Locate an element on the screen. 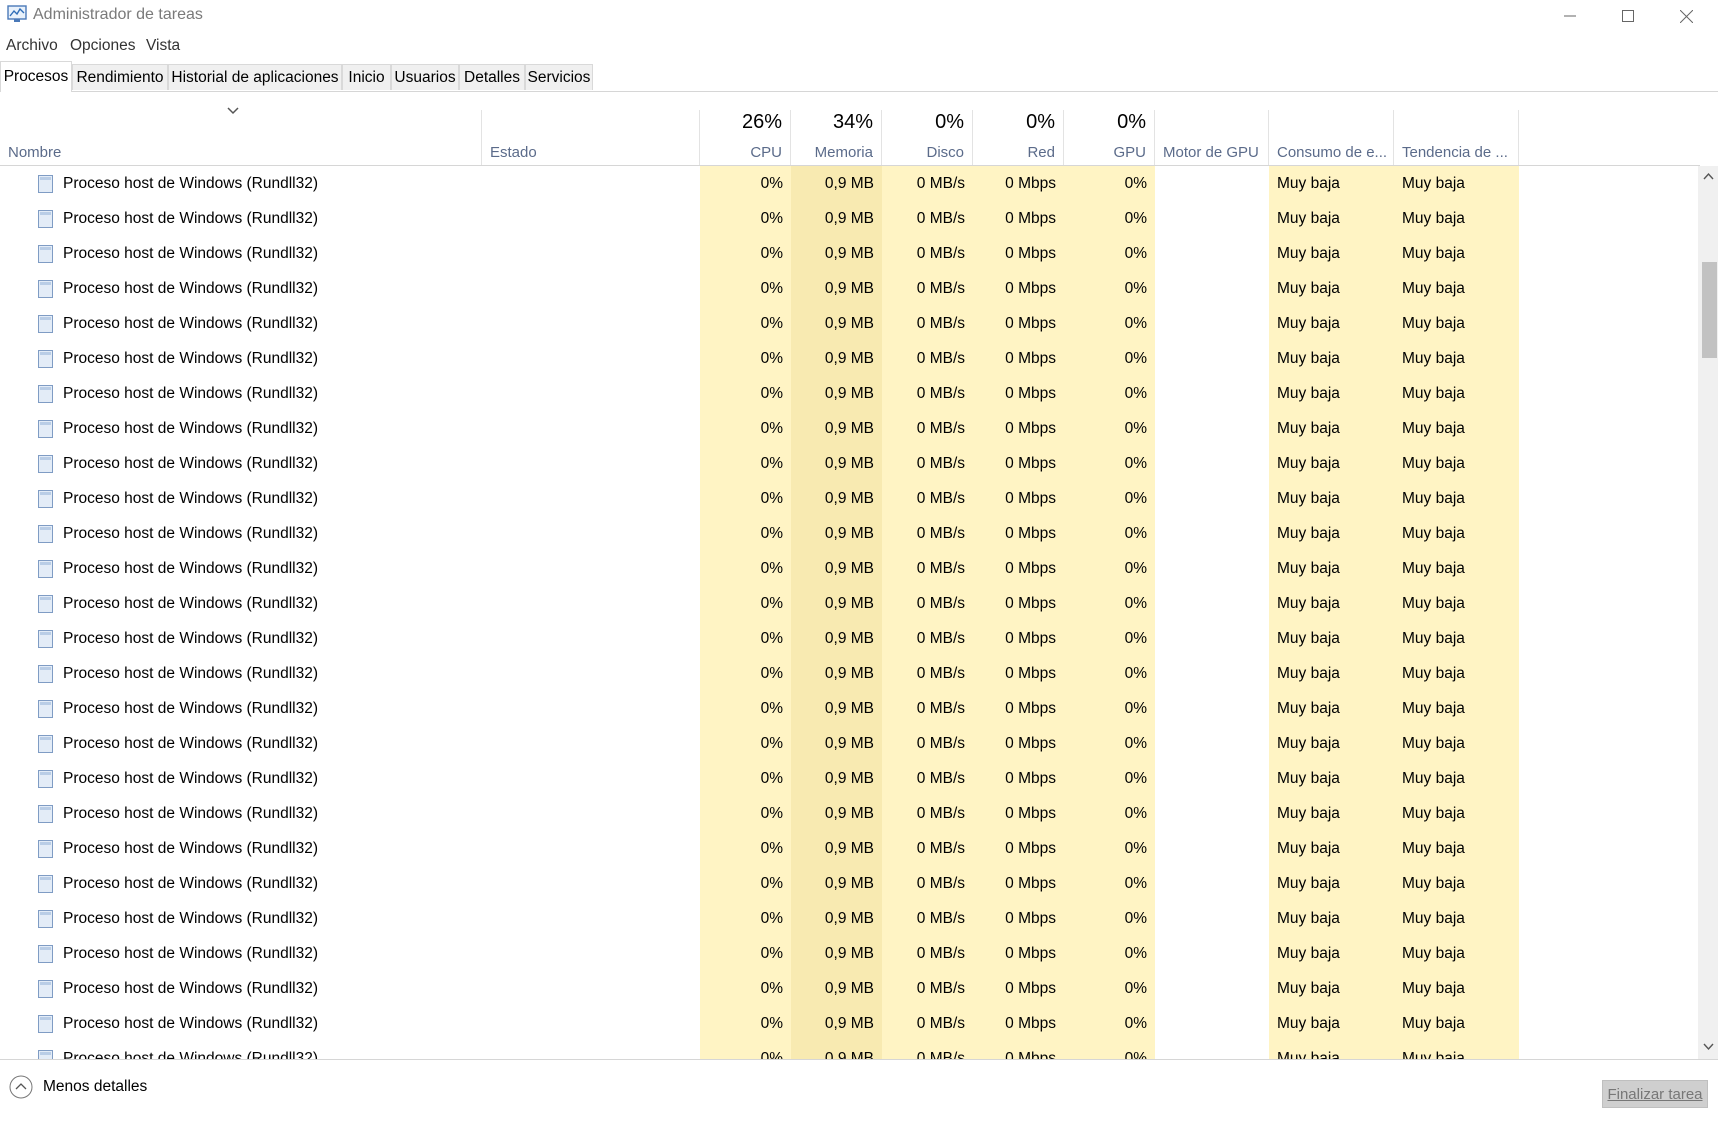  column-header-network: 0% Red is located at coordinates (1018, 137).